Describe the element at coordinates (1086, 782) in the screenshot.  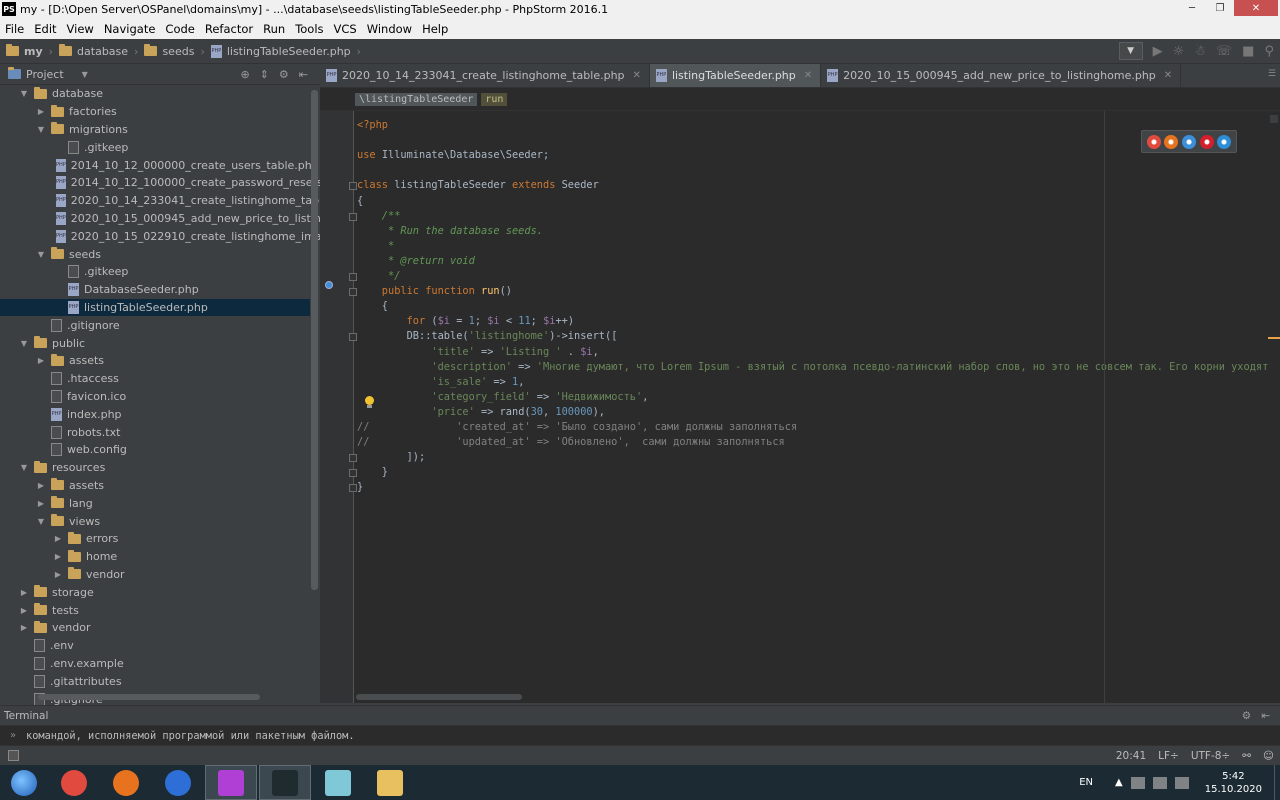
I see `input-language: EN` at that location.